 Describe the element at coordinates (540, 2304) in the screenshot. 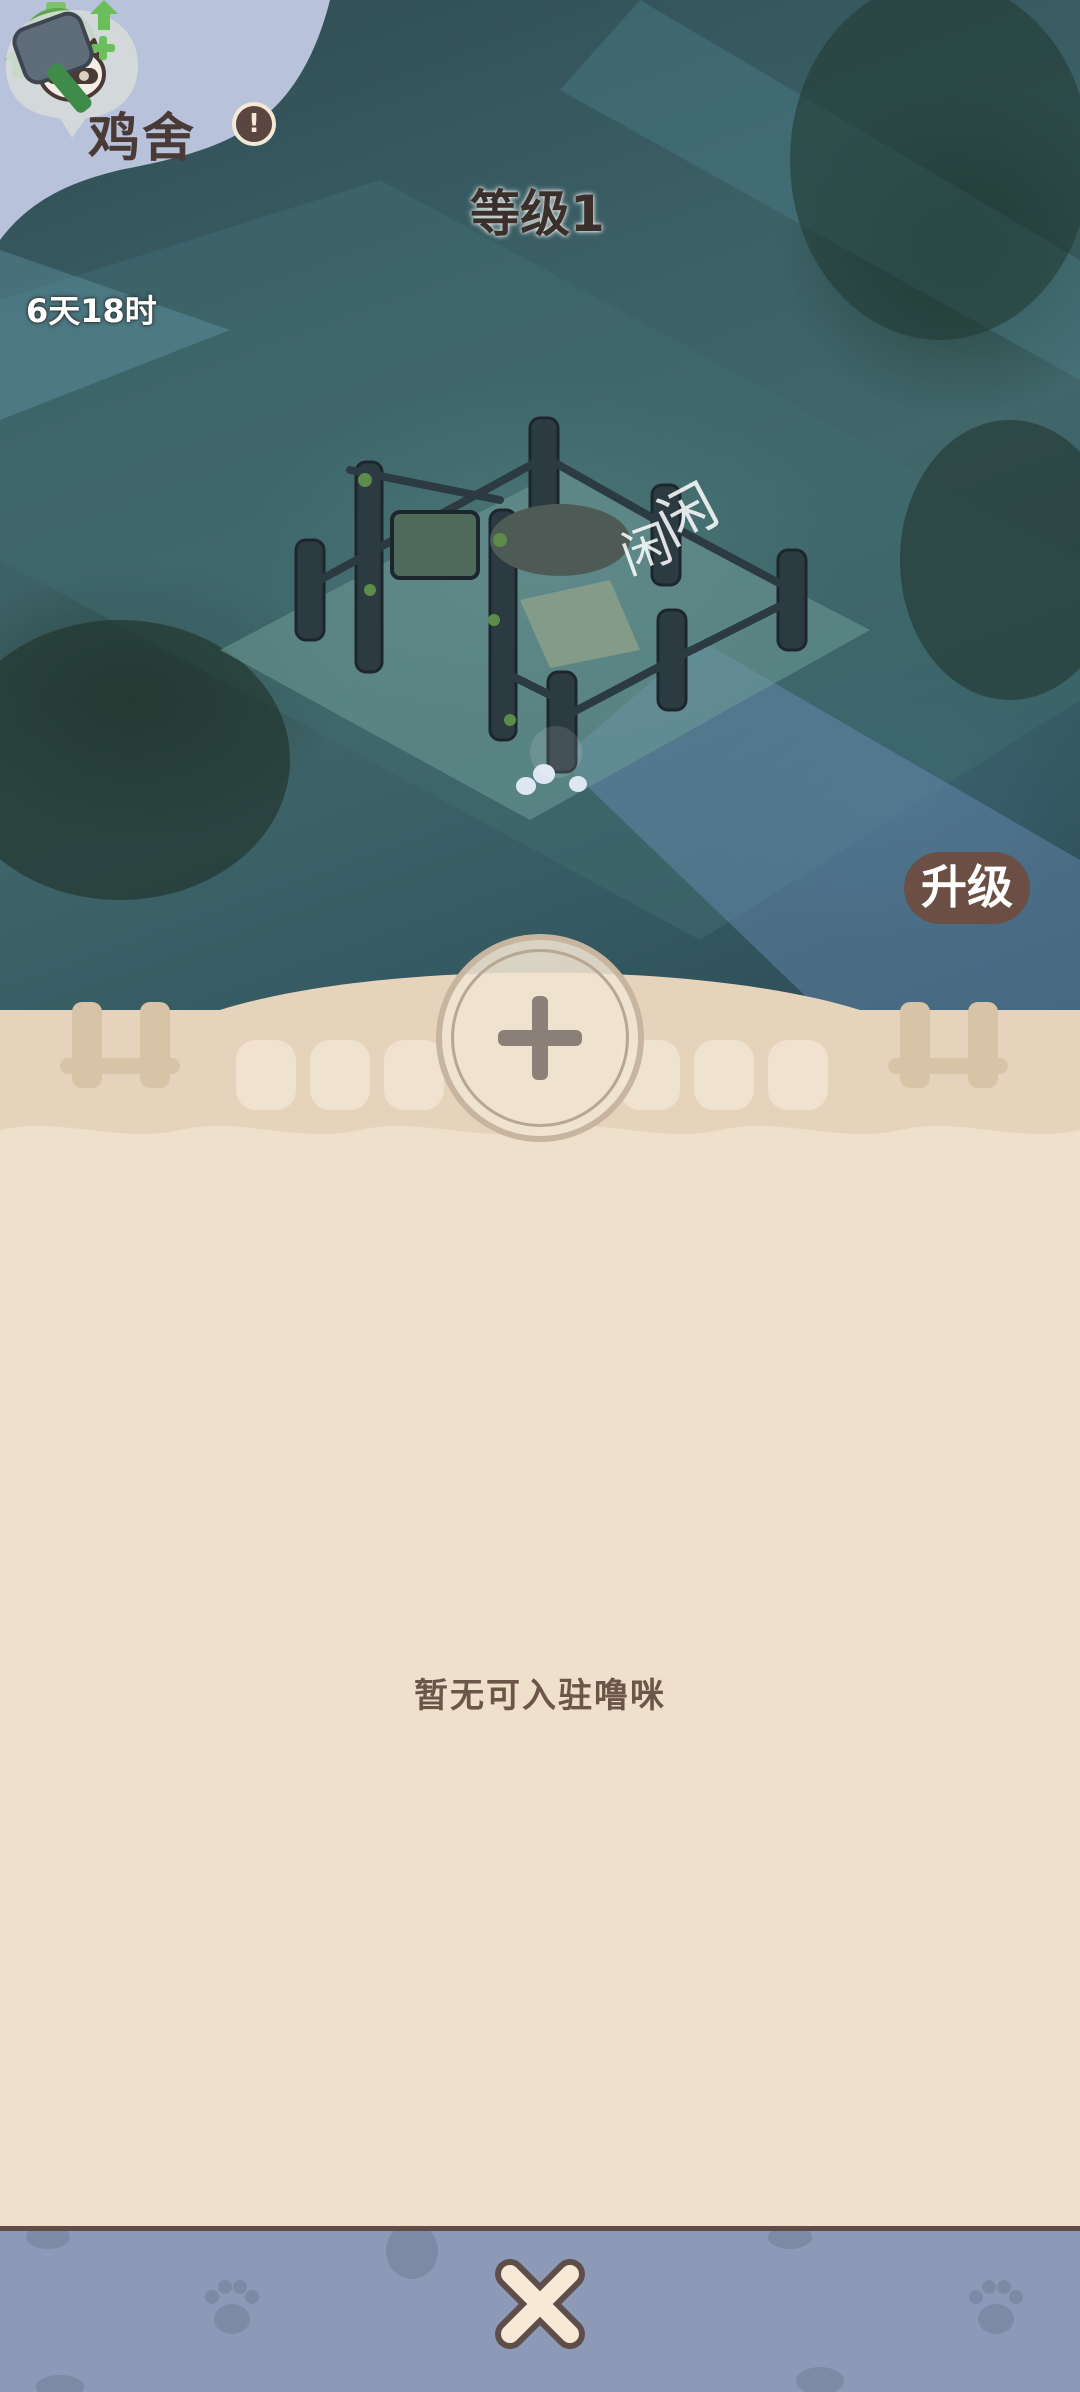

I see `close-x-icon` at that location.